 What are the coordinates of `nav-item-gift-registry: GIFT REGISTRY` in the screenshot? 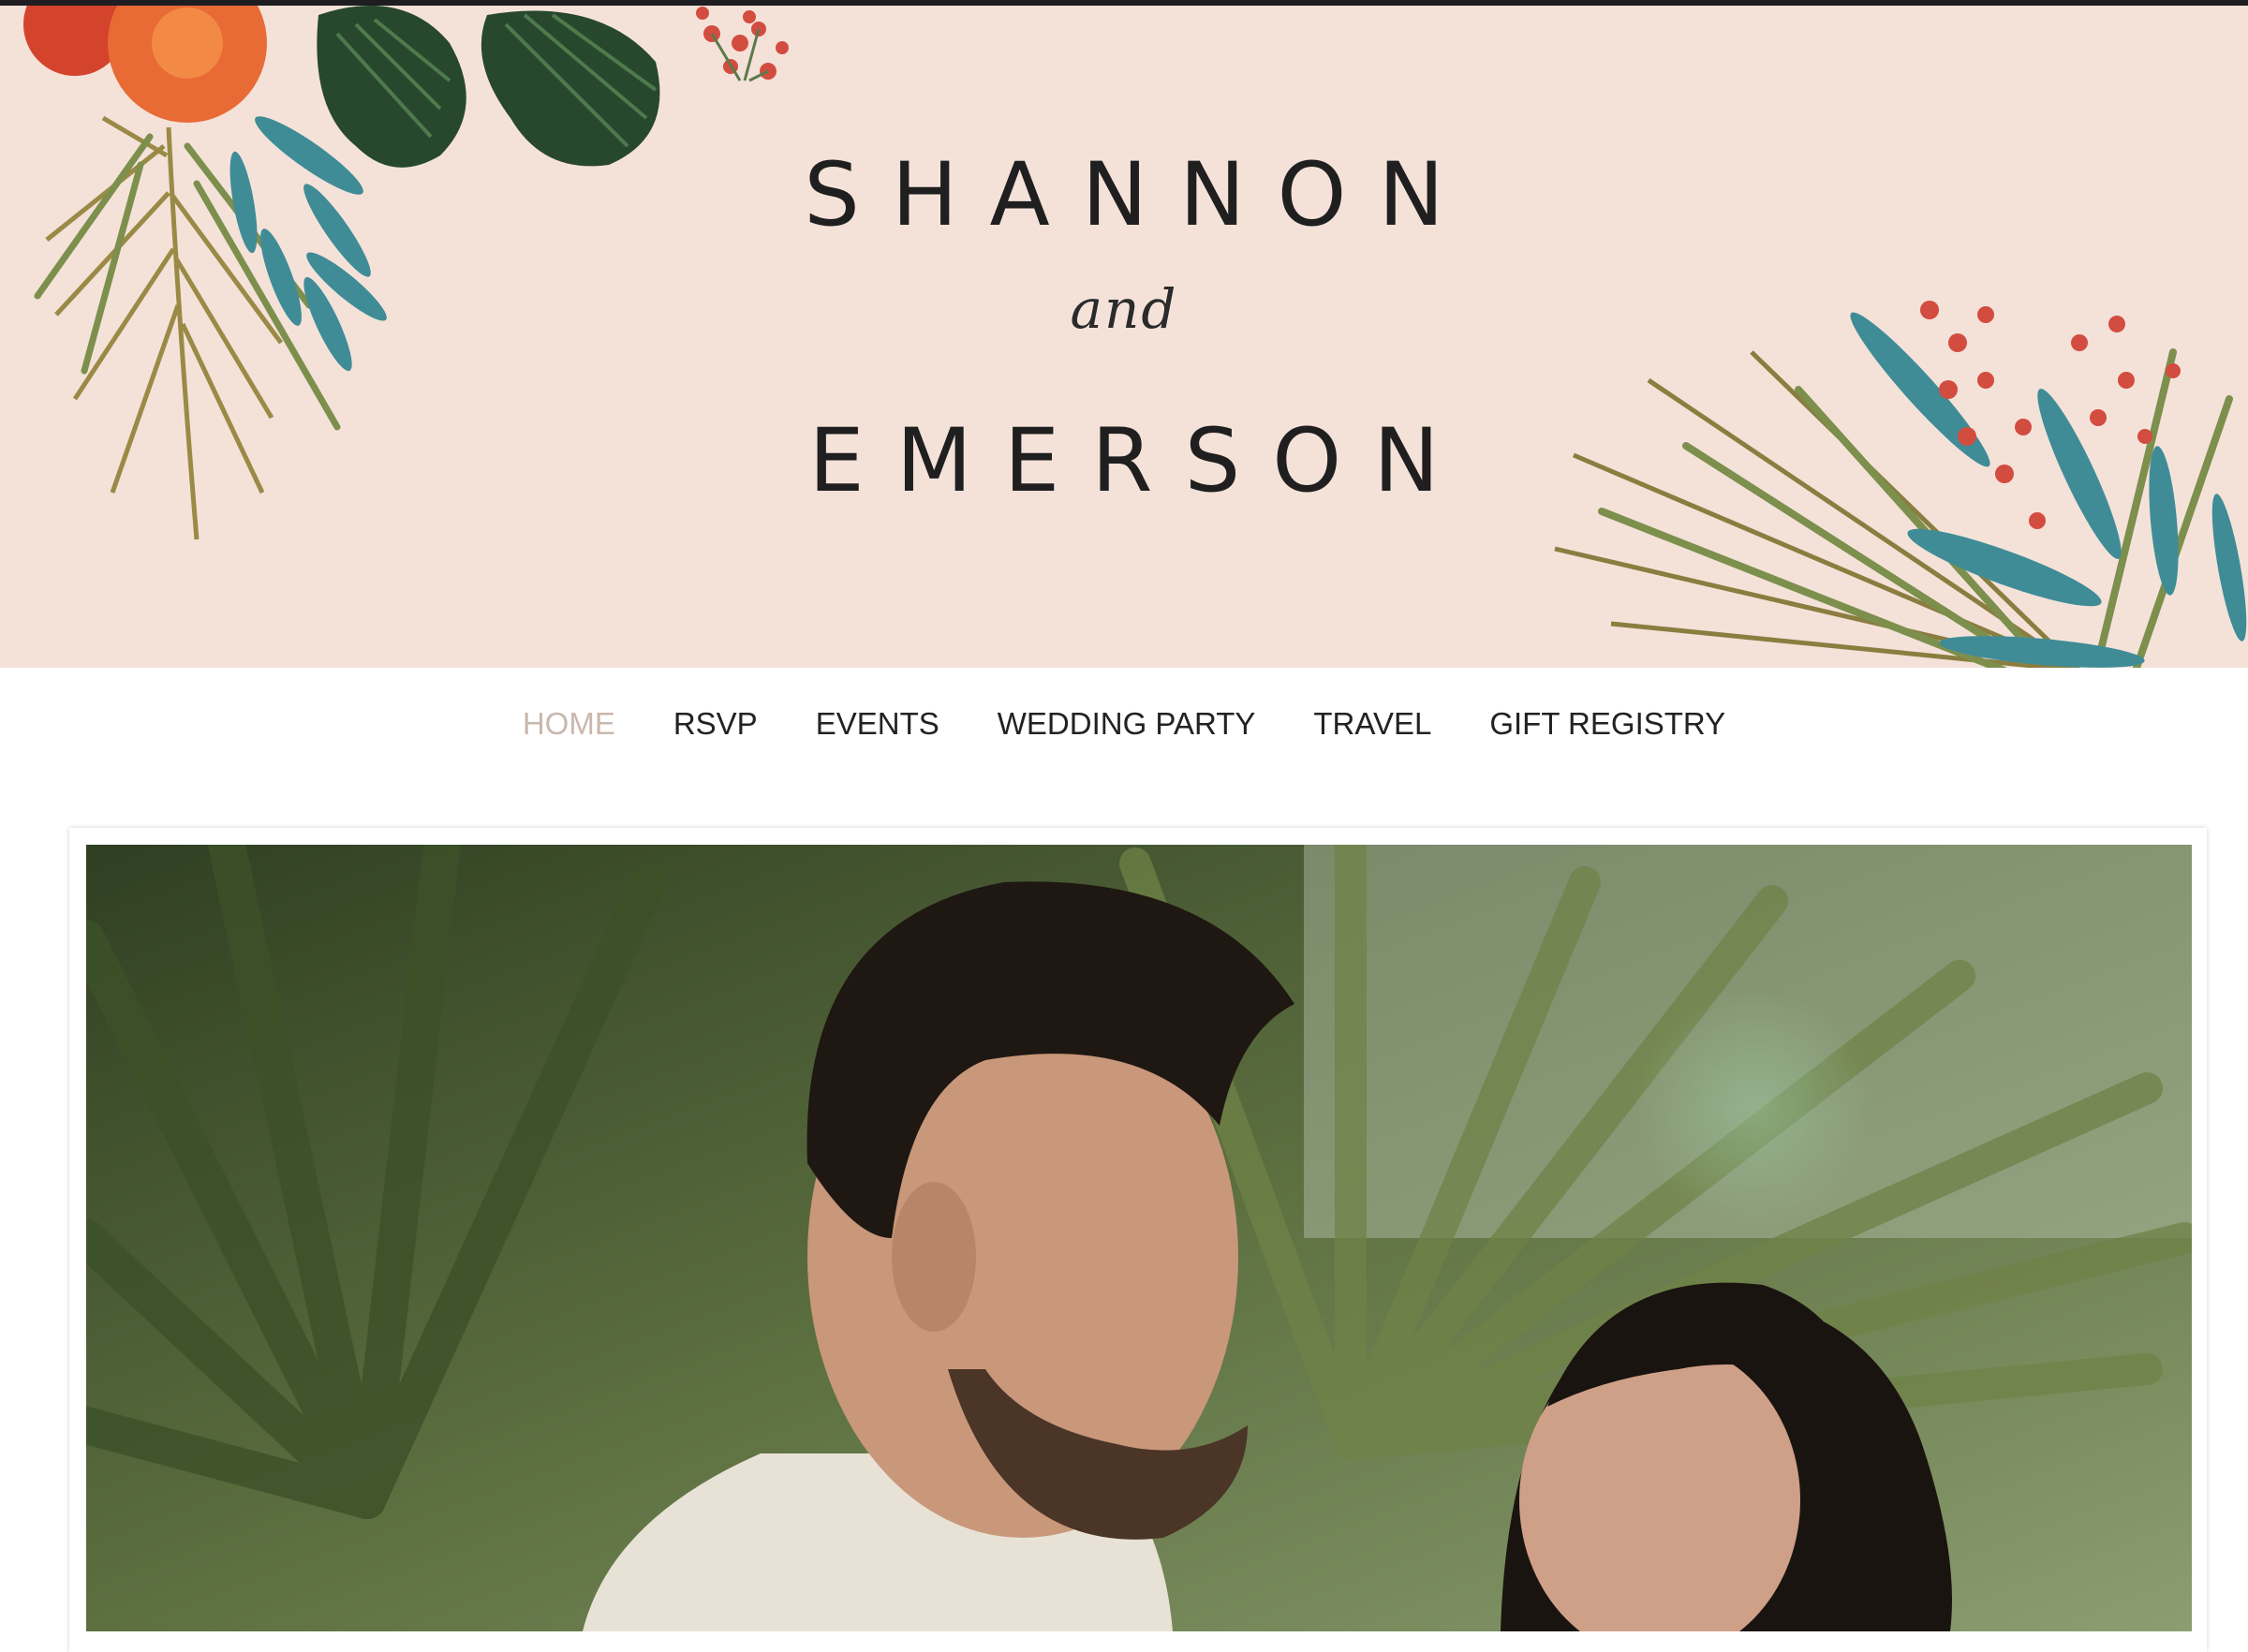 It's located at (1607, 724).